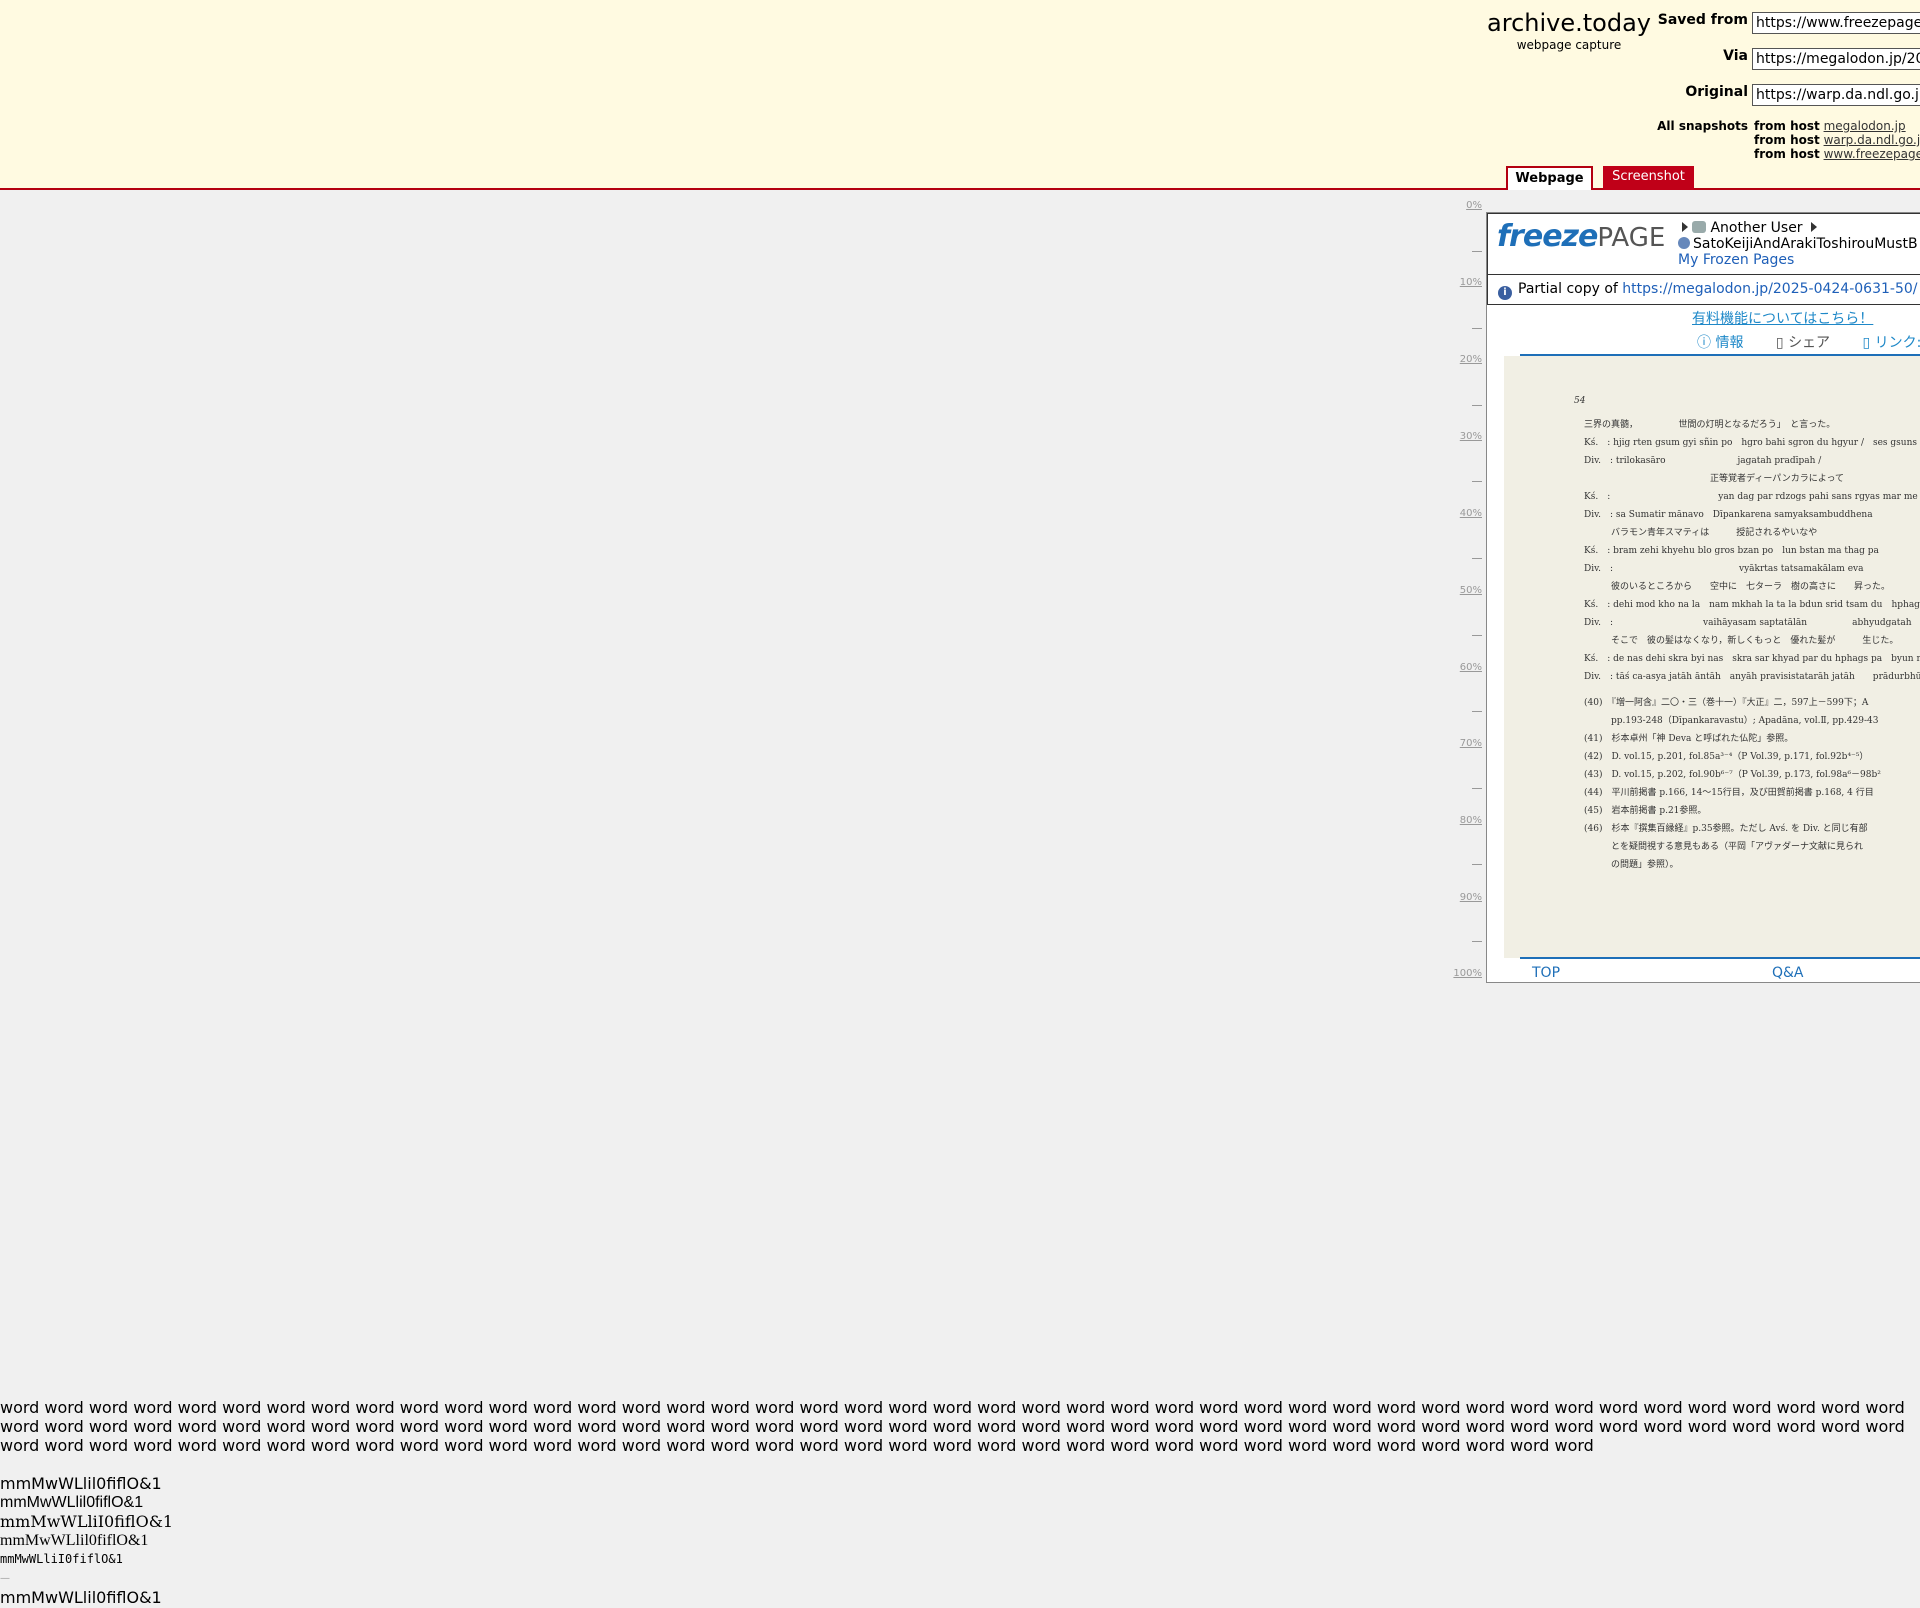 The image size is (1920, 1608). What do you see at coordinates (1471, 436) in the screenshot?
I see `ruler-label: 30%` at bounding box center [1471, 436].